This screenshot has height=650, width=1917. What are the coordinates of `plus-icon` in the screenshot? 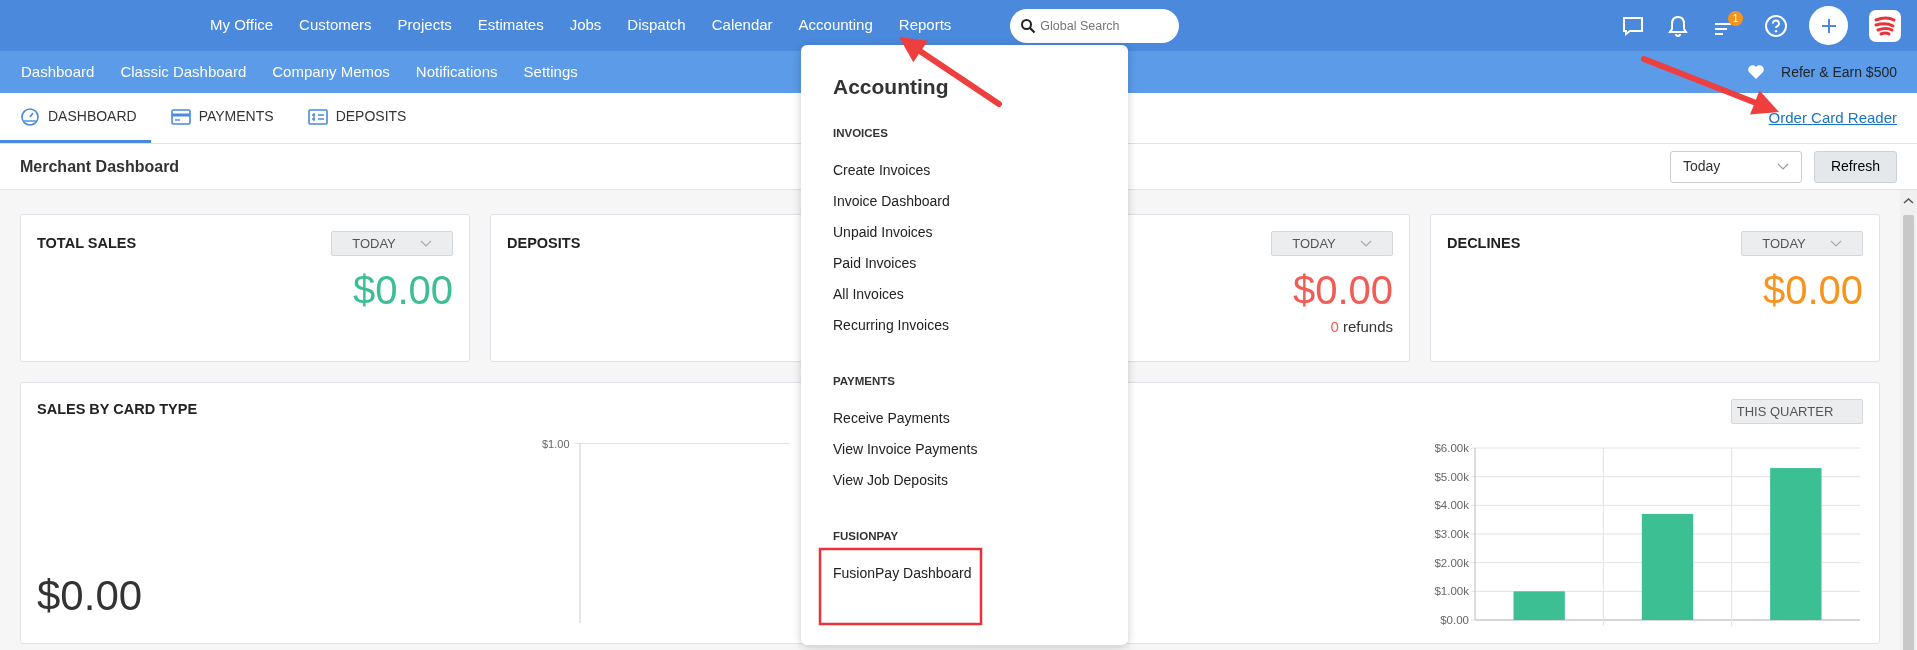 It's located at (1828, 25).